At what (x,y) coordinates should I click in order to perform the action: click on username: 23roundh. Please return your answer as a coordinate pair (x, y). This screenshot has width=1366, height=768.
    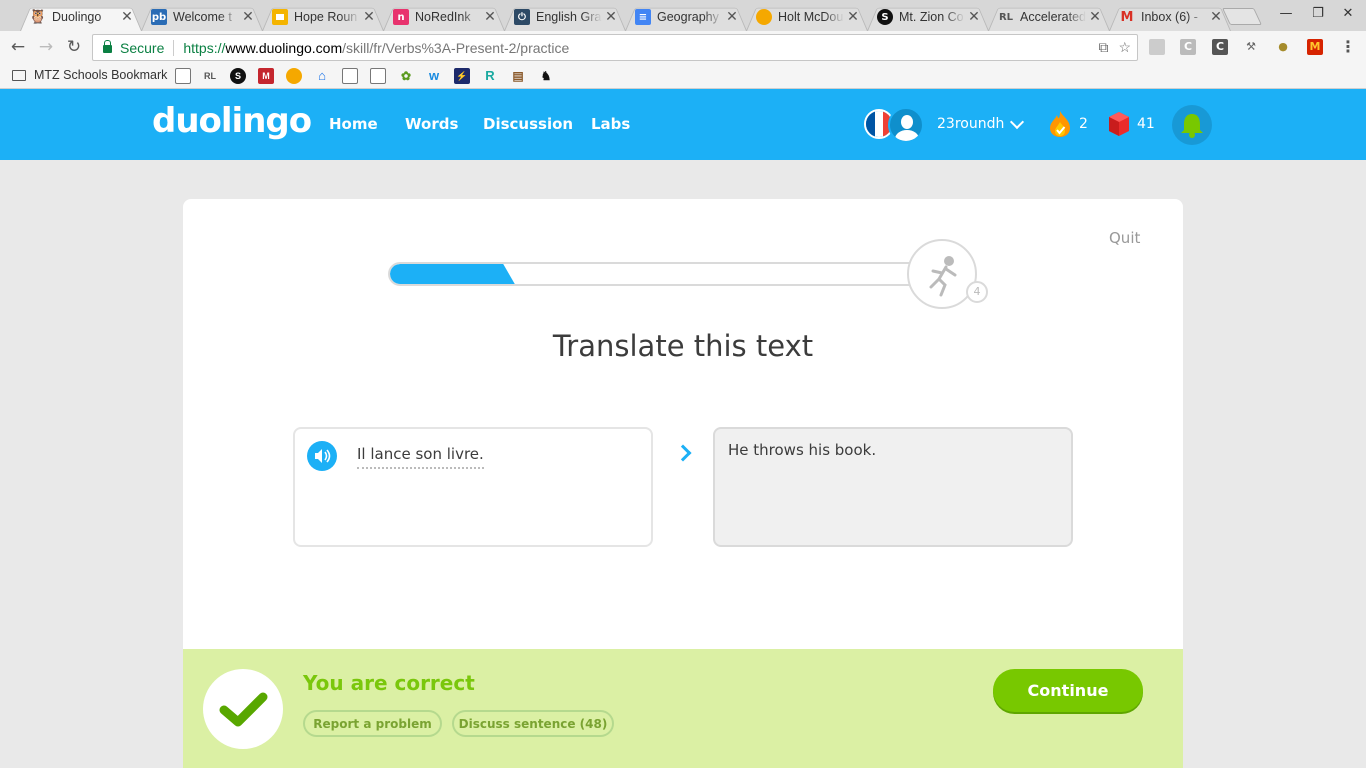
    Looking at the image, I should click on (970, 124).